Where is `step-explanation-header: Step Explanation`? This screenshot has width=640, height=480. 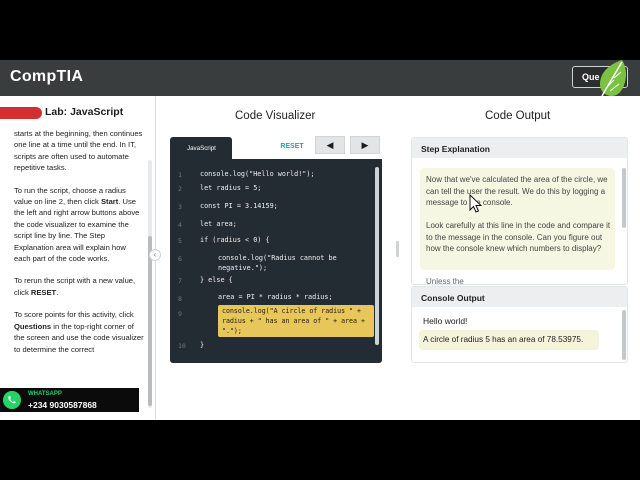
step-explanation-header: Step Explanation is located at coordinates (519, 148).